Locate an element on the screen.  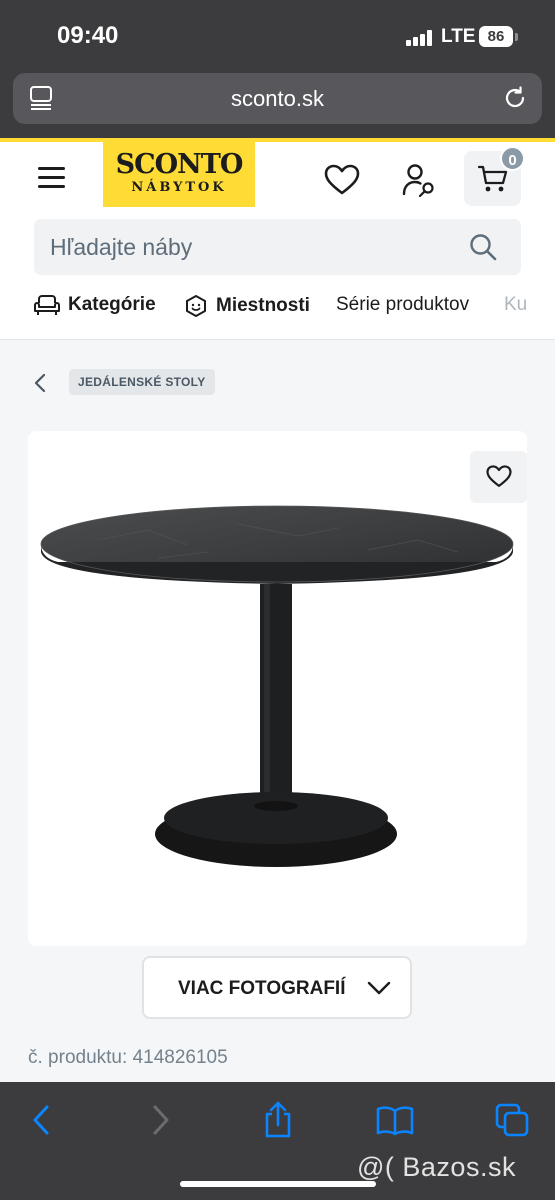
search-icon is located at coordinates (483, 249).